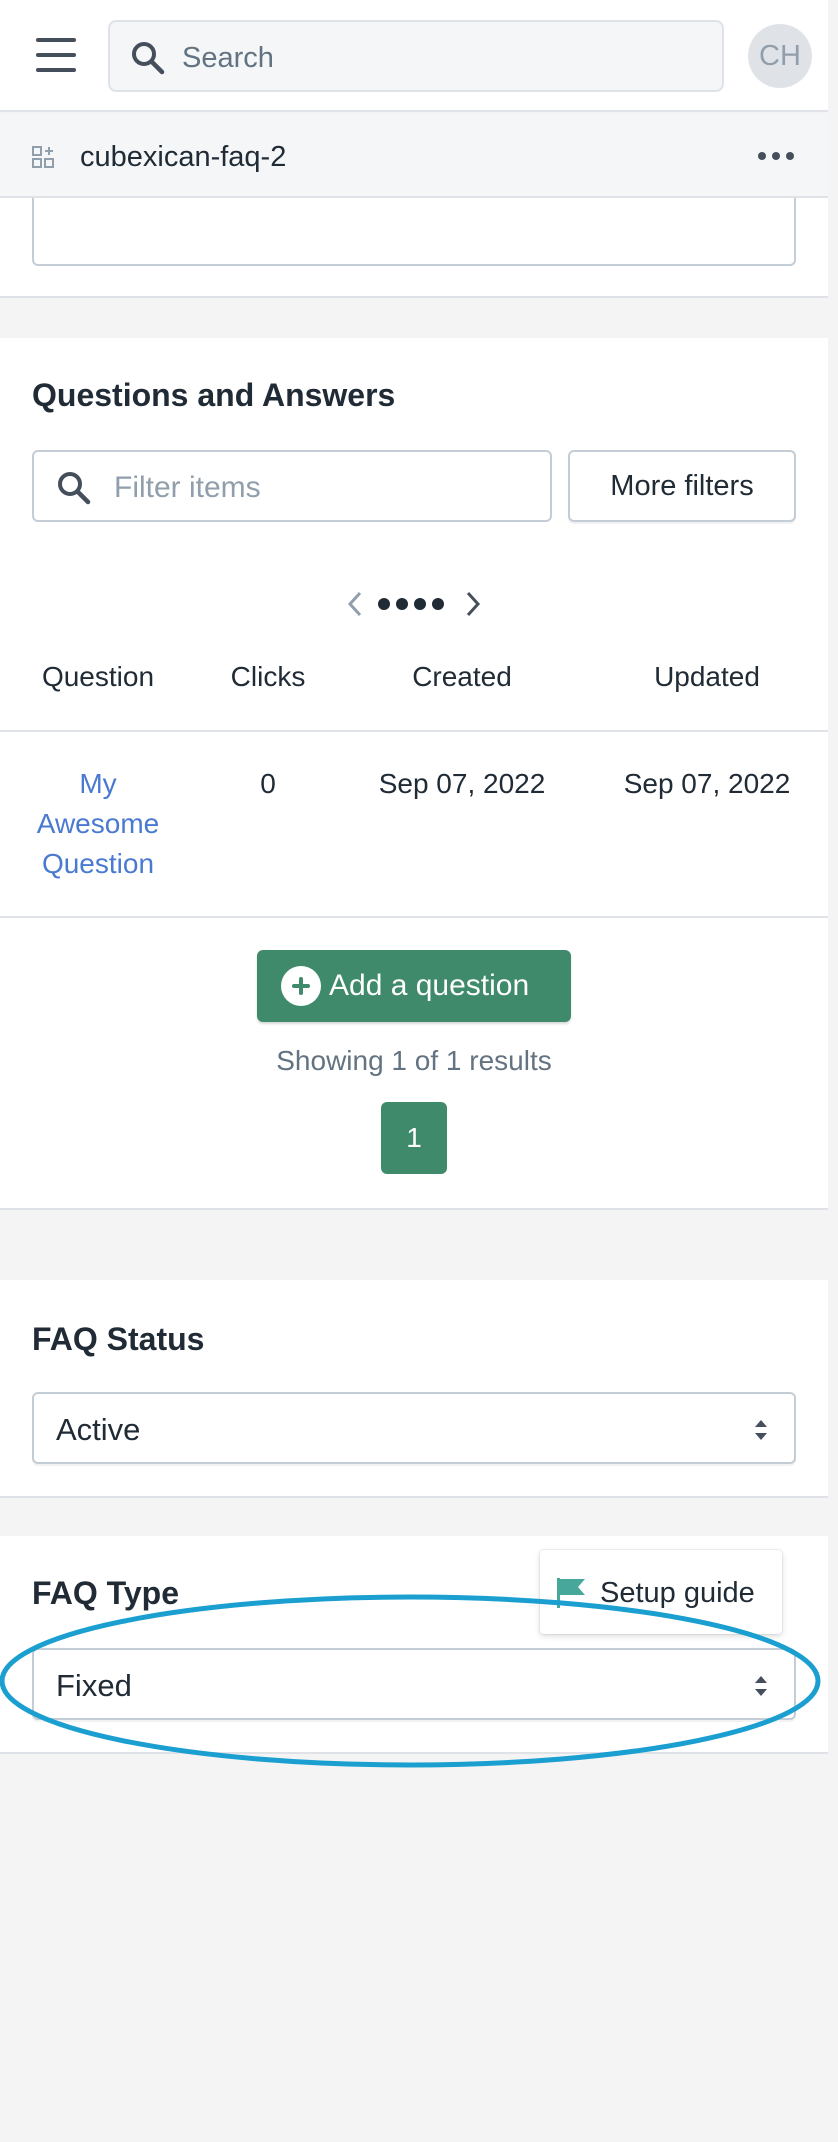 The width and height of the screenshot is (838, 2142). What do you see at coordinates (571, 1593) in the screenshot?
I see `flag-icon` at bounding box center [571, 1593].